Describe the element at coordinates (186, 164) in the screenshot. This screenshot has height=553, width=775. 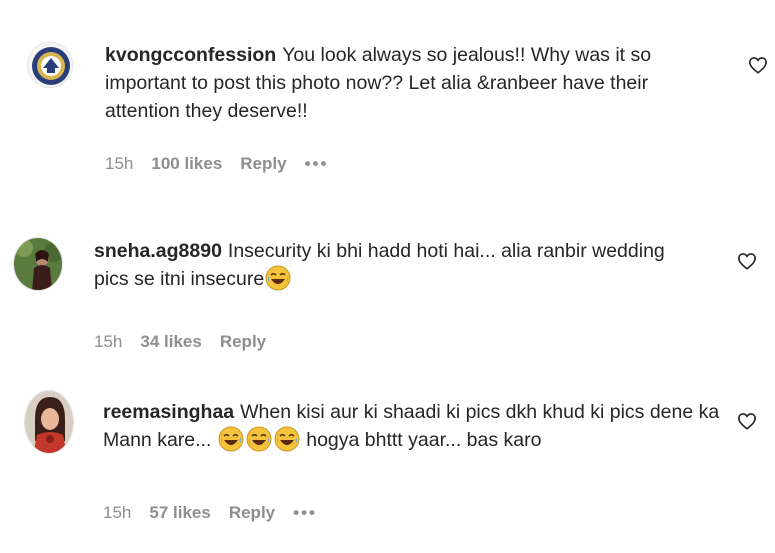
I see `likes-count: 100 likes` at that location.